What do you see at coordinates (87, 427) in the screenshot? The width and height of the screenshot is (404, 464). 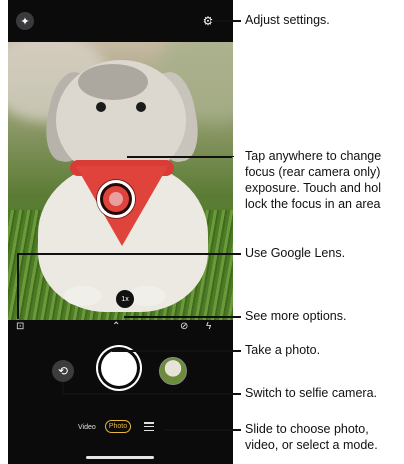 I see `mode-video: Video` at bounding box center [87, 427].